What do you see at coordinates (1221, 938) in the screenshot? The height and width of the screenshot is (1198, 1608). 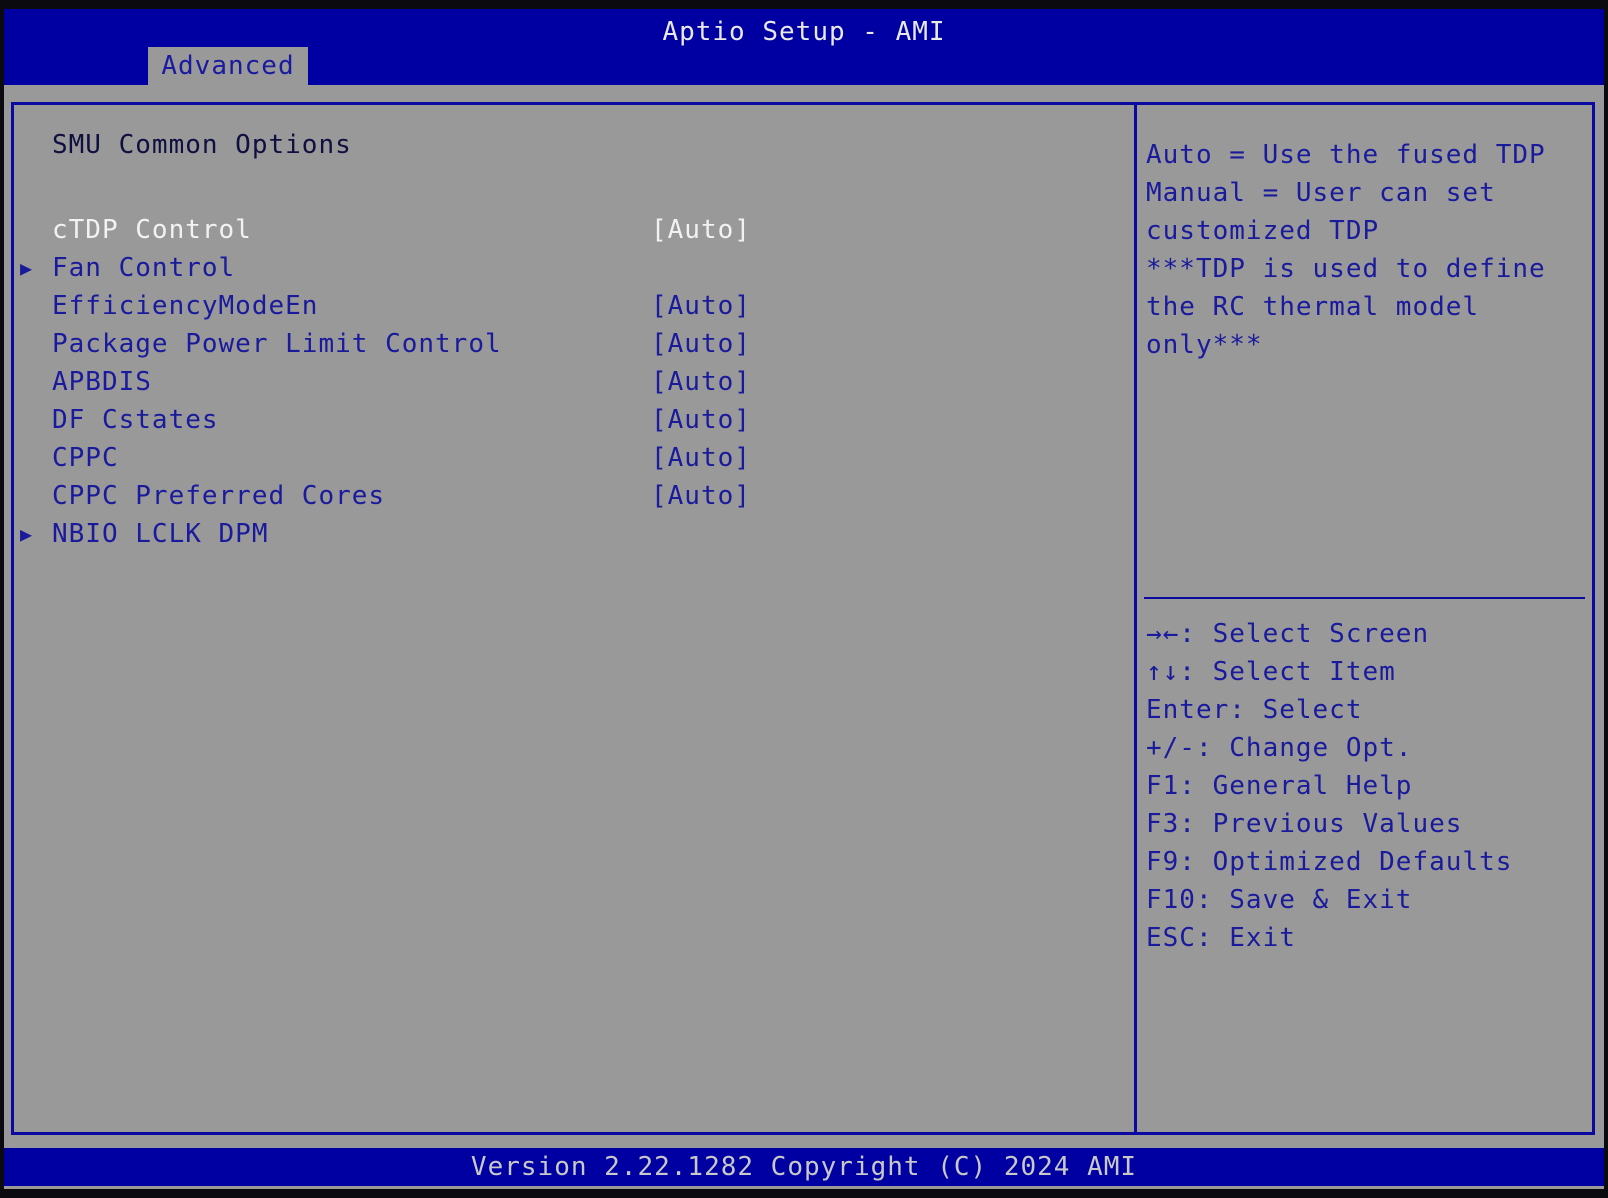 I see `key-hint: ESC: Exit` at bounding box center [1221, 938].